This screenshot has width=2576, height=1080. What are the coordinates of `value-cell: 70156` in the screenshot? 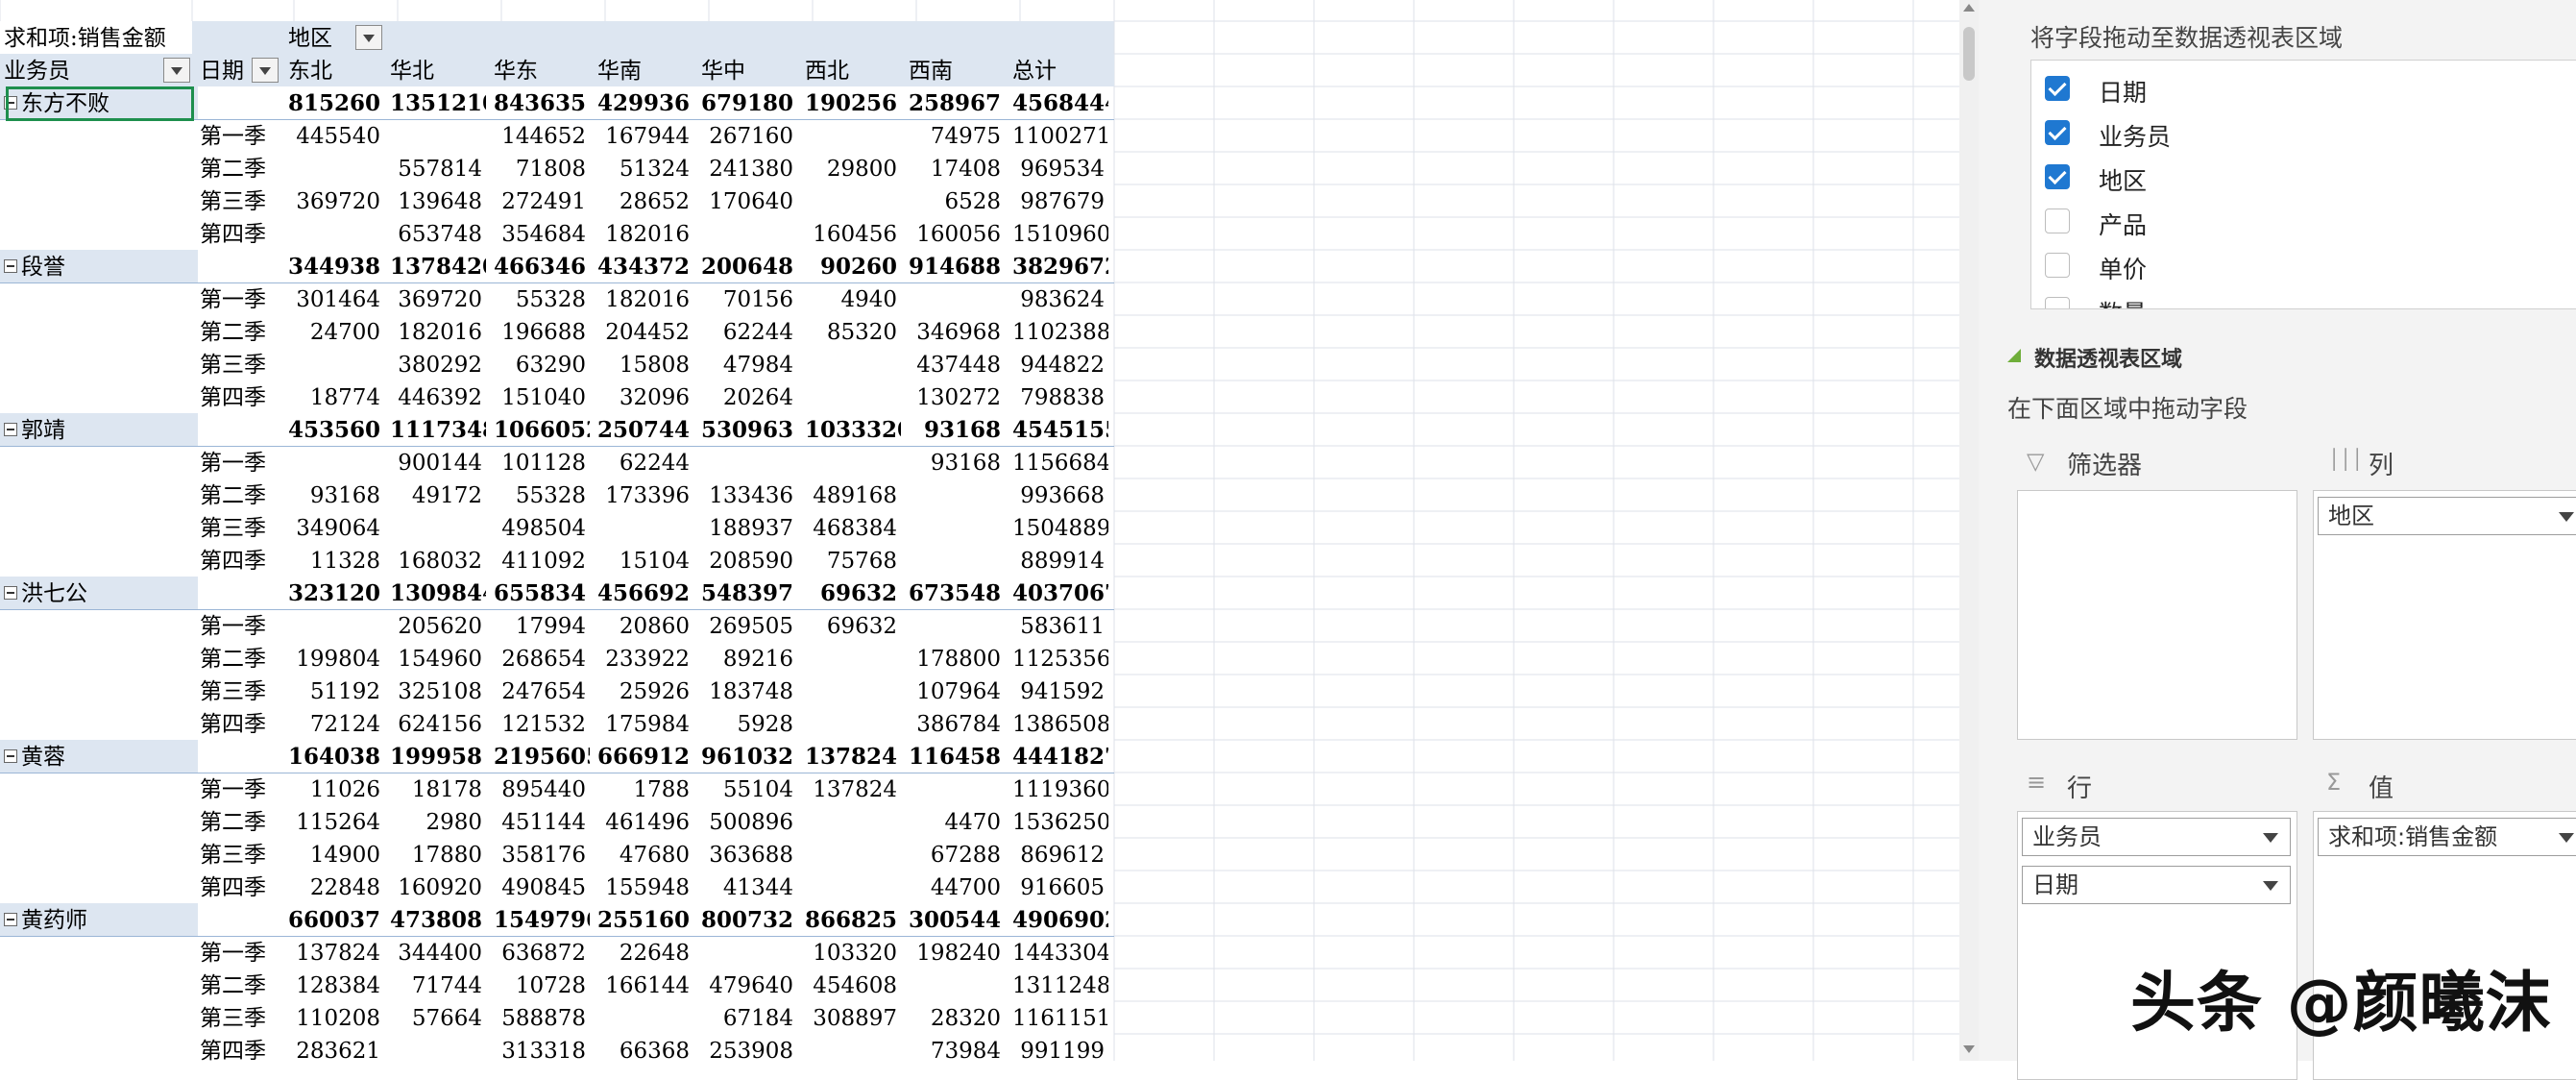 It's located at (749, 298).